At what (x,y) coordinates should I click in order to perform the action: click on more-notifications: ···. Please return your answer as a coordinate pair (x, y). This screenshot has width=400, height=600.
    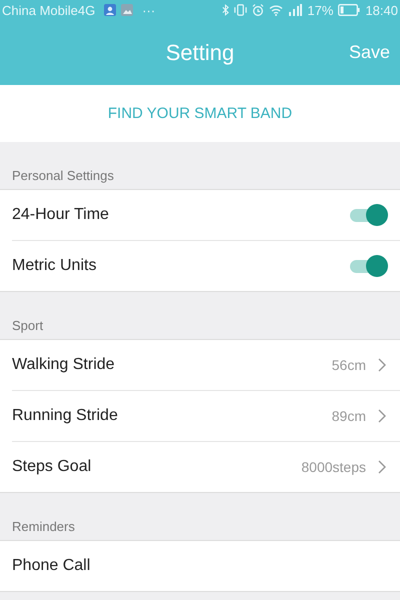
    Looking at the image, I should click on (149, 10).